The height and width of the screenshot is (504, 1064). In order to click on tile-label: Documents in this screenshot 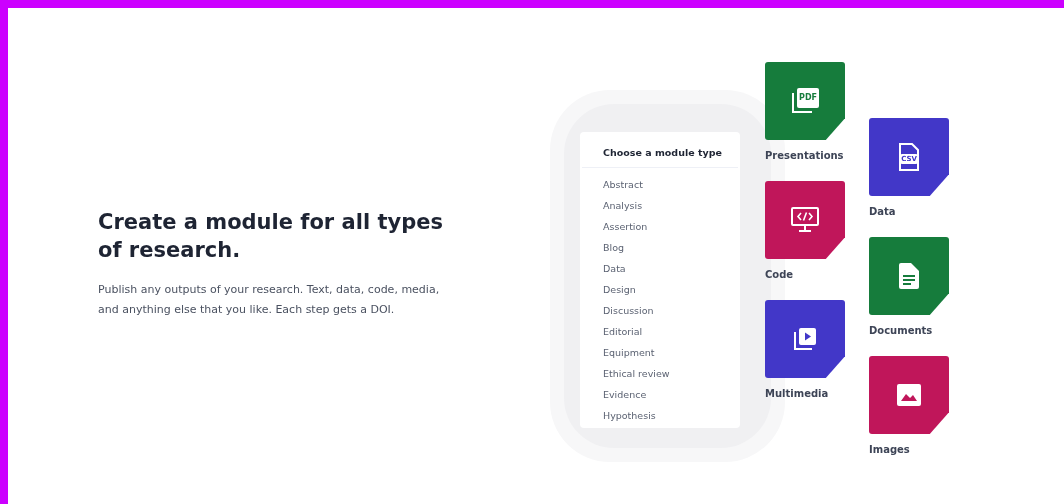, I will do `click(901, 331)`.